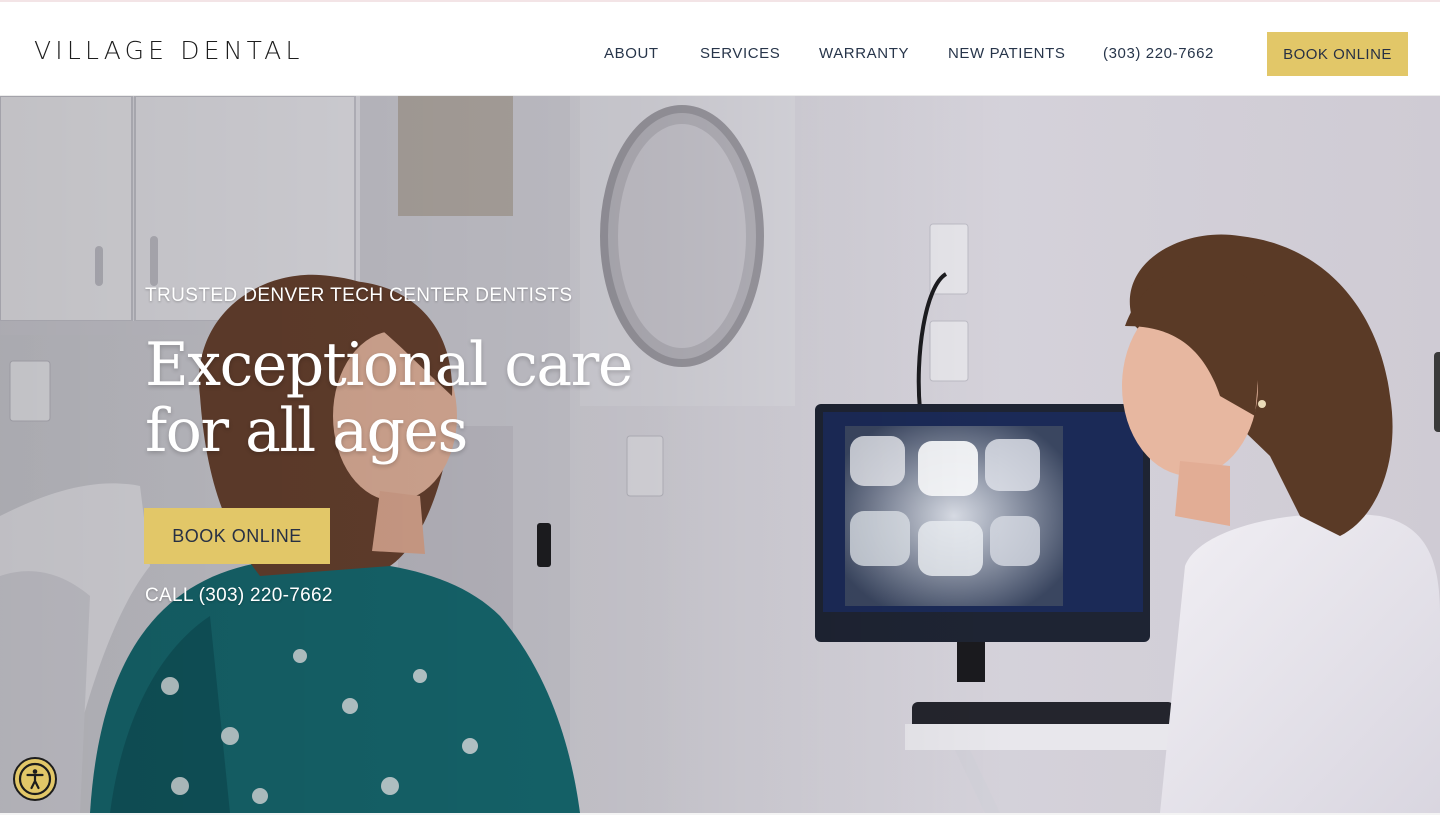 The image size is (1440, 815). What do you see at coordinates (239, 596) in the screenshot?
I see `hero-call-link: CALL (303) 220-7662` at bounding box center [239, 596].